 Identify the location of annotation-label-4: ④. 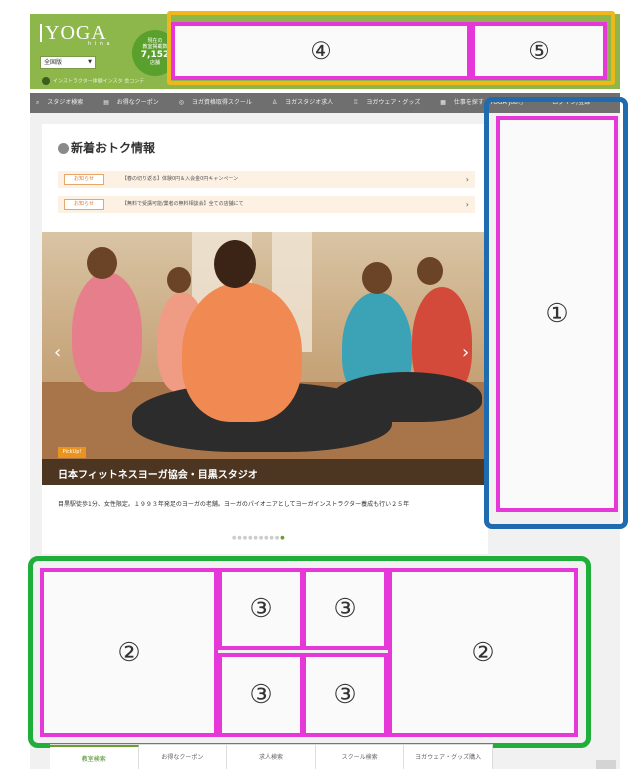
(321, 51).